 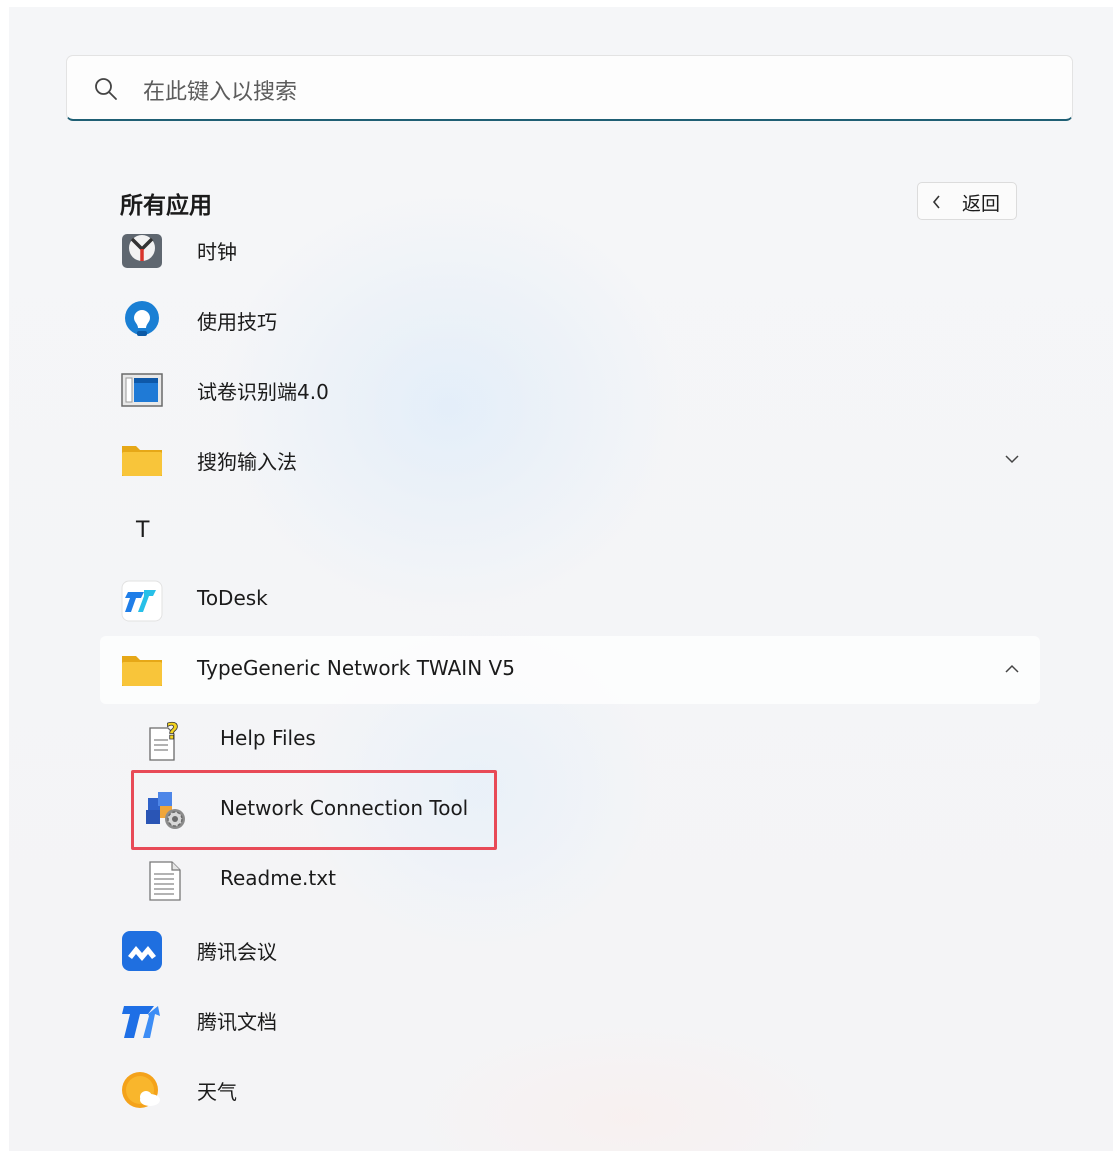 What do you see at coordinates (570, 250) in the screenshot?
I see `app-item-clock: 时钟` at bounding box center [570, 250].